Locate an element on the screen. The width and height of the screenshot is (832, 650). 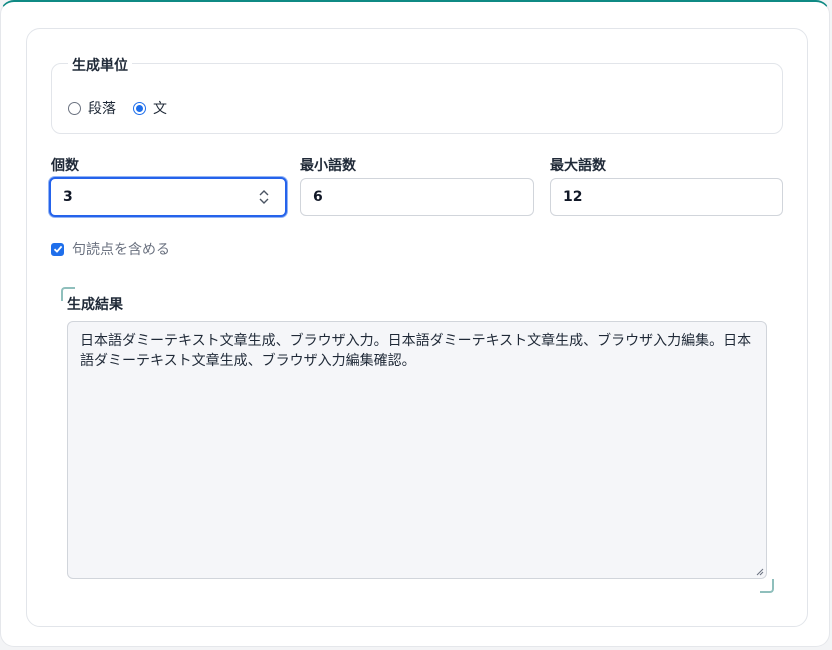
max-words-label: 最大語数 is located at coordinates (578, 166).